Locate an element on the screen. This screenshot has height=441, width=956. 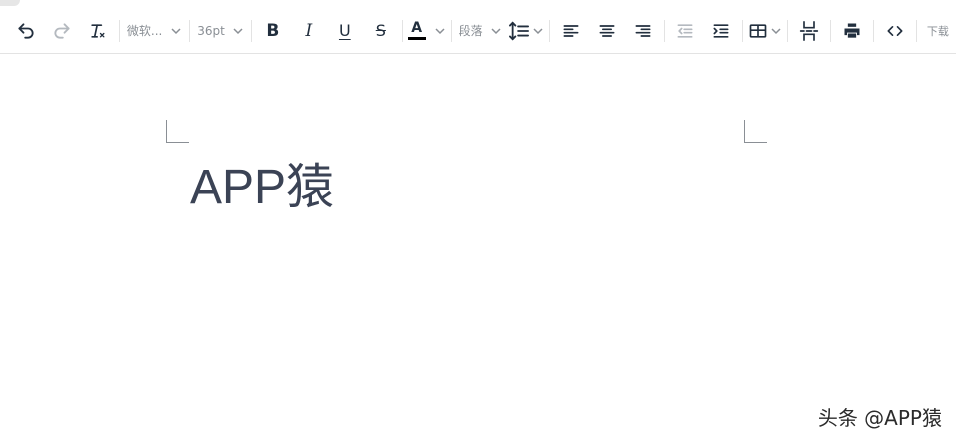
redo-icon is located at coordinates (62, 30).